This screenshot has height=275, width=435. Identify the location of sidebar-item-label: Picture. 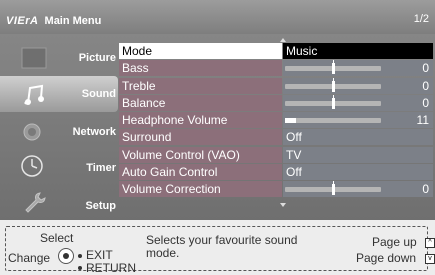
(97, 58).